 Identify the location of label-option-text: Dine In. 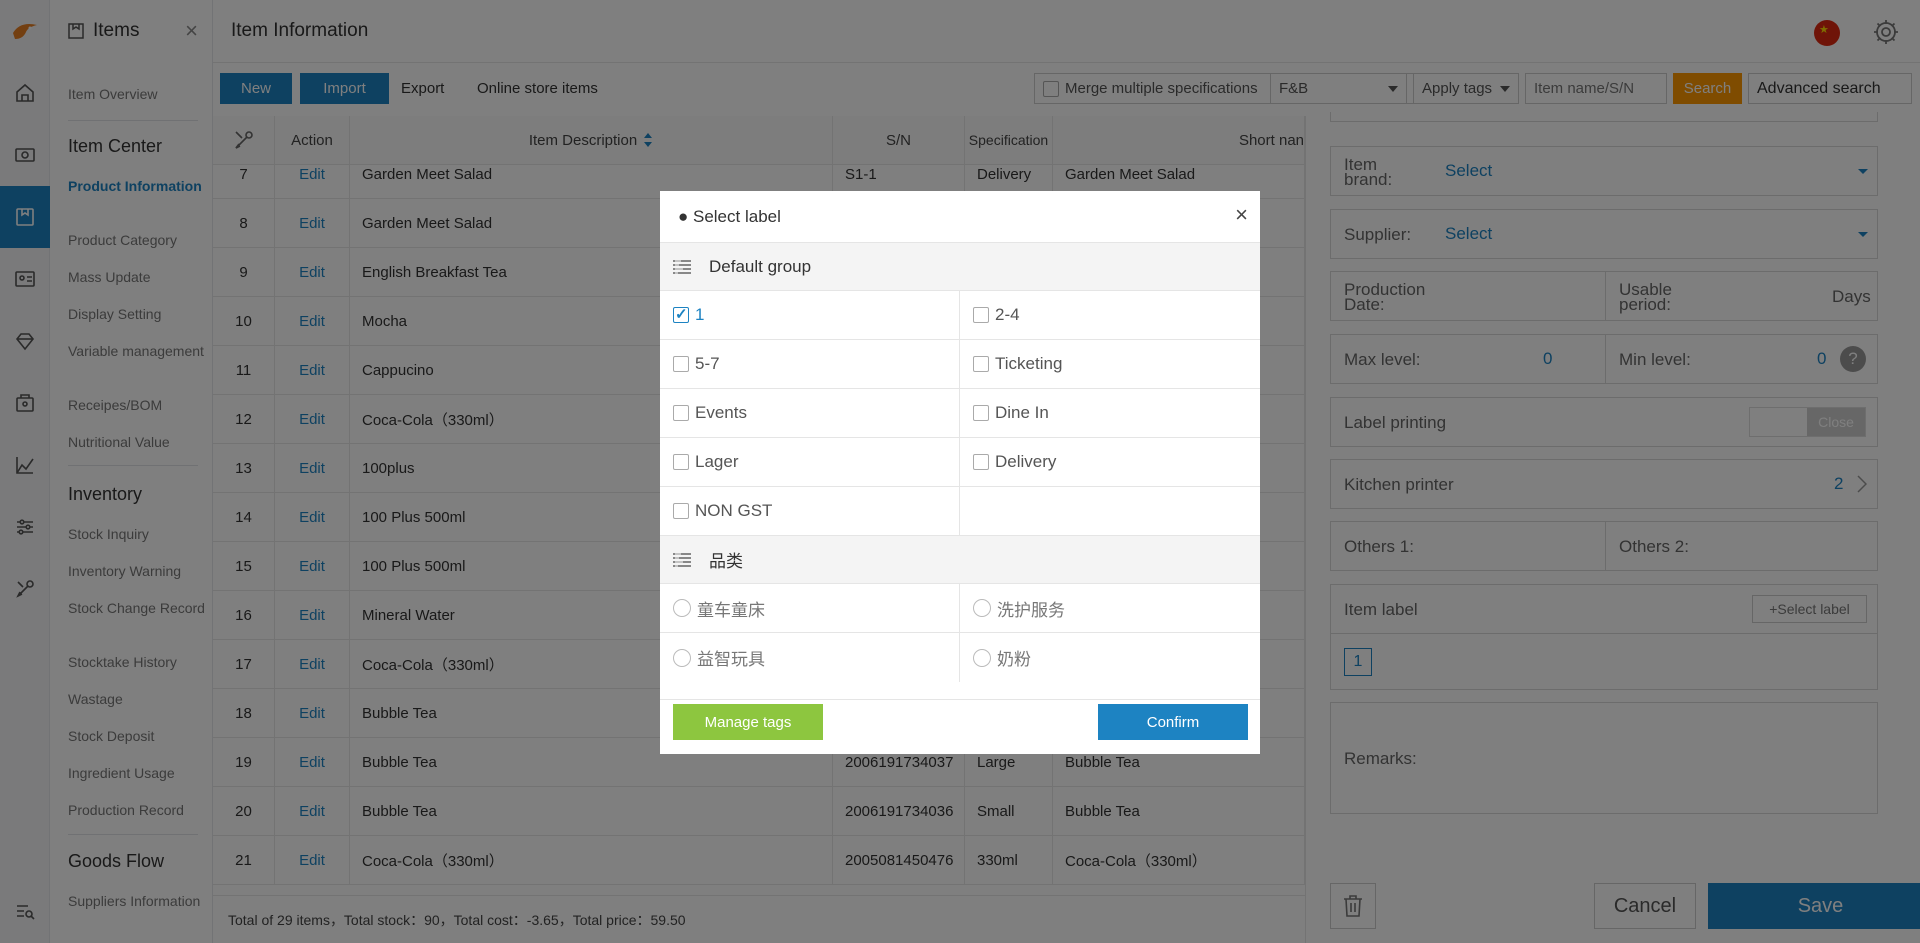
(1022, 412).